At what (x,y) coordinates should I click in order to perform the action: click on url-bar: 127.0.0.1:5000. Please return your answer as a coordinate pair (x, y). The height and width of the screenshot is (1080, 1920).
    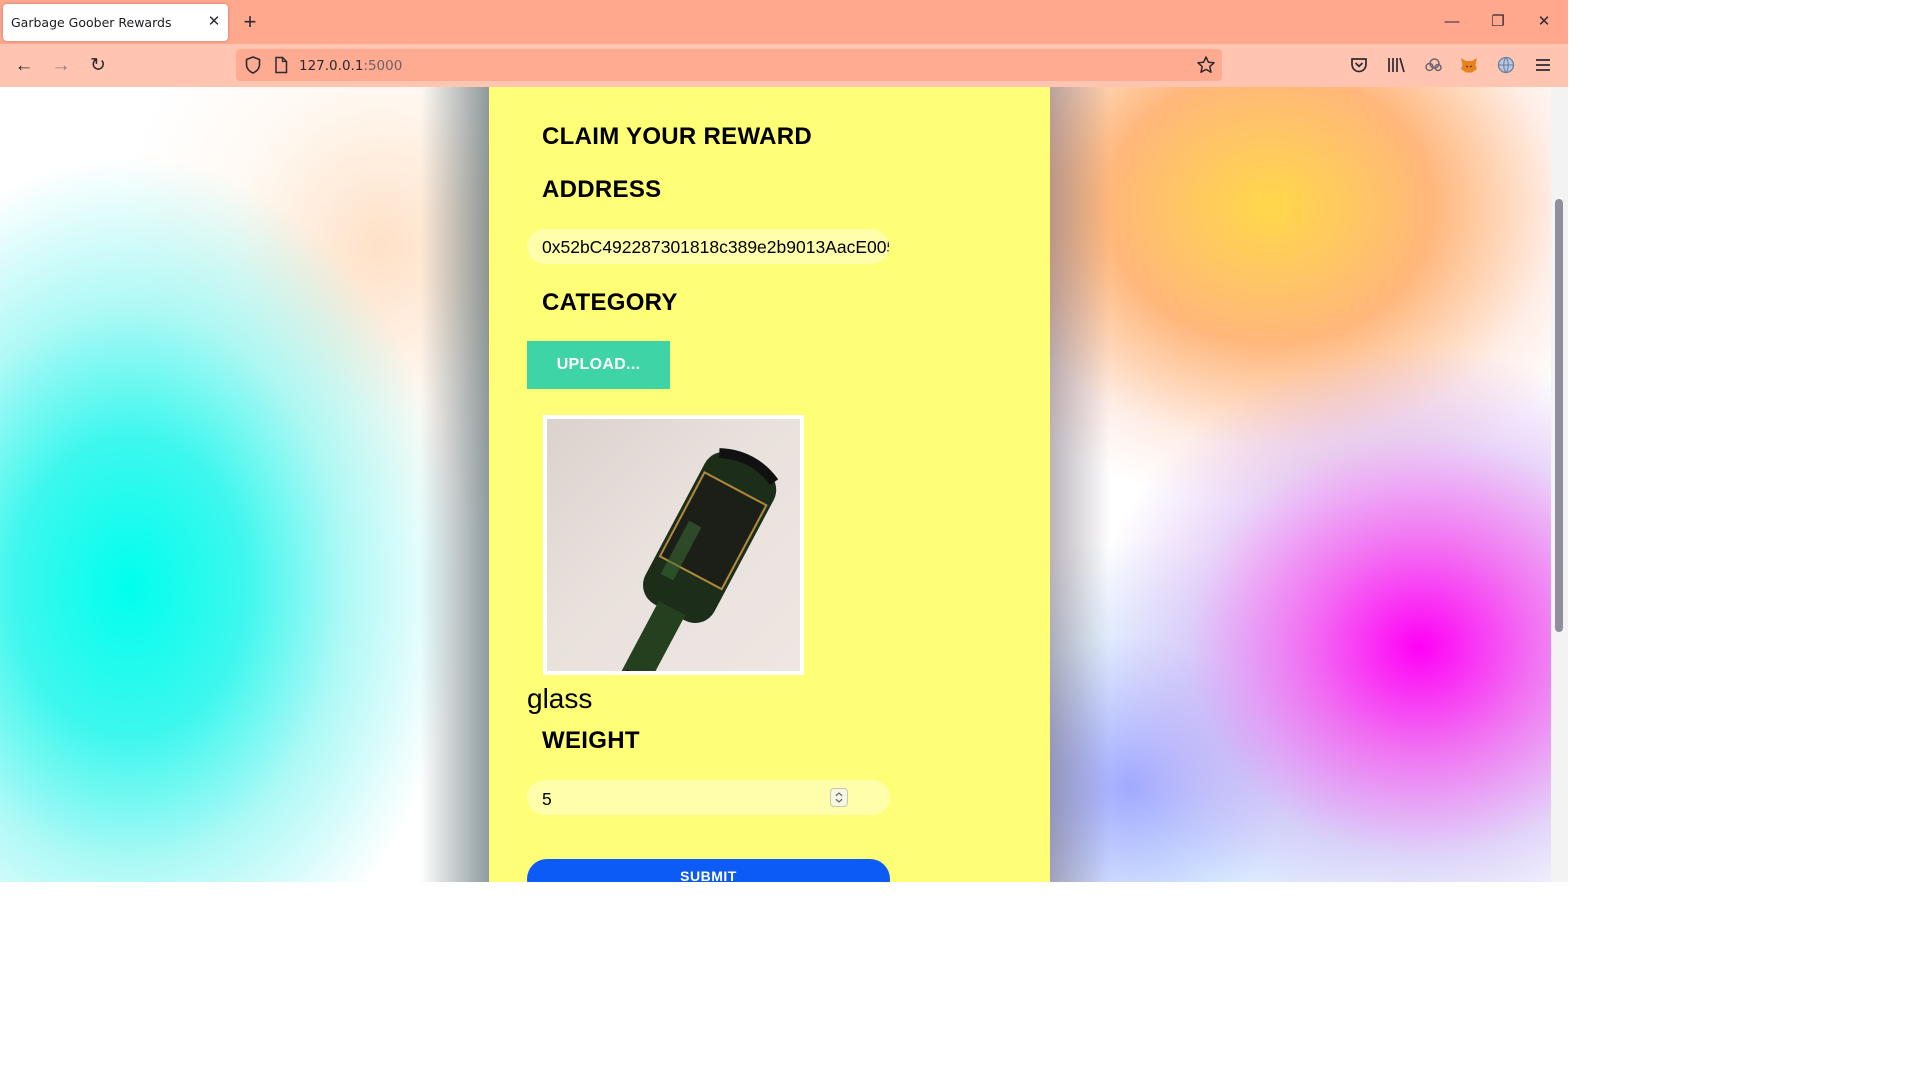
    Looking at the image, I should click on (729, 65).